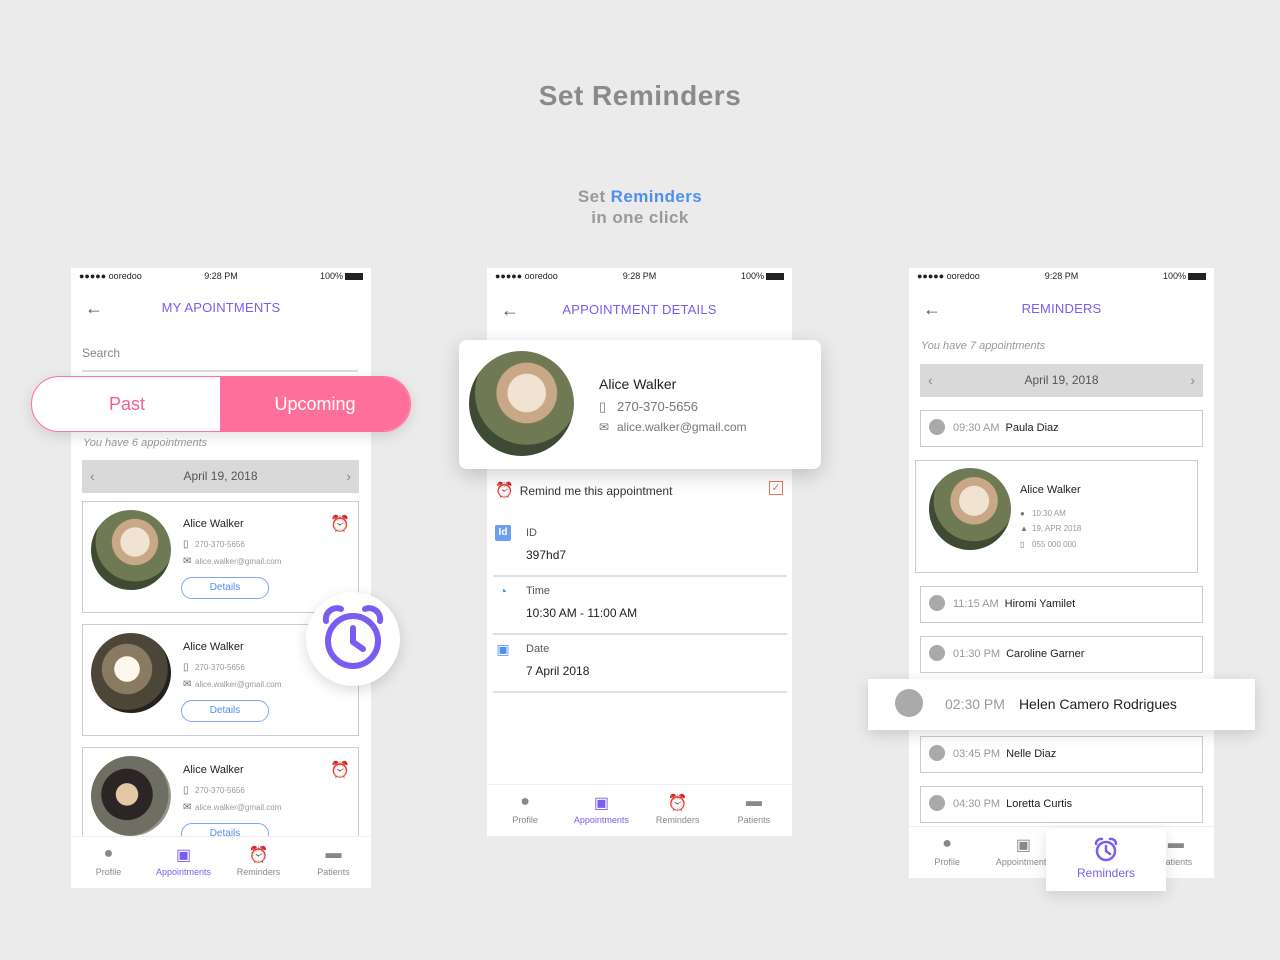 The image size is (1280, 960). I want to click on reminder-row: 11:15 AM Hiromi Yamilet, so click(1061, 604).